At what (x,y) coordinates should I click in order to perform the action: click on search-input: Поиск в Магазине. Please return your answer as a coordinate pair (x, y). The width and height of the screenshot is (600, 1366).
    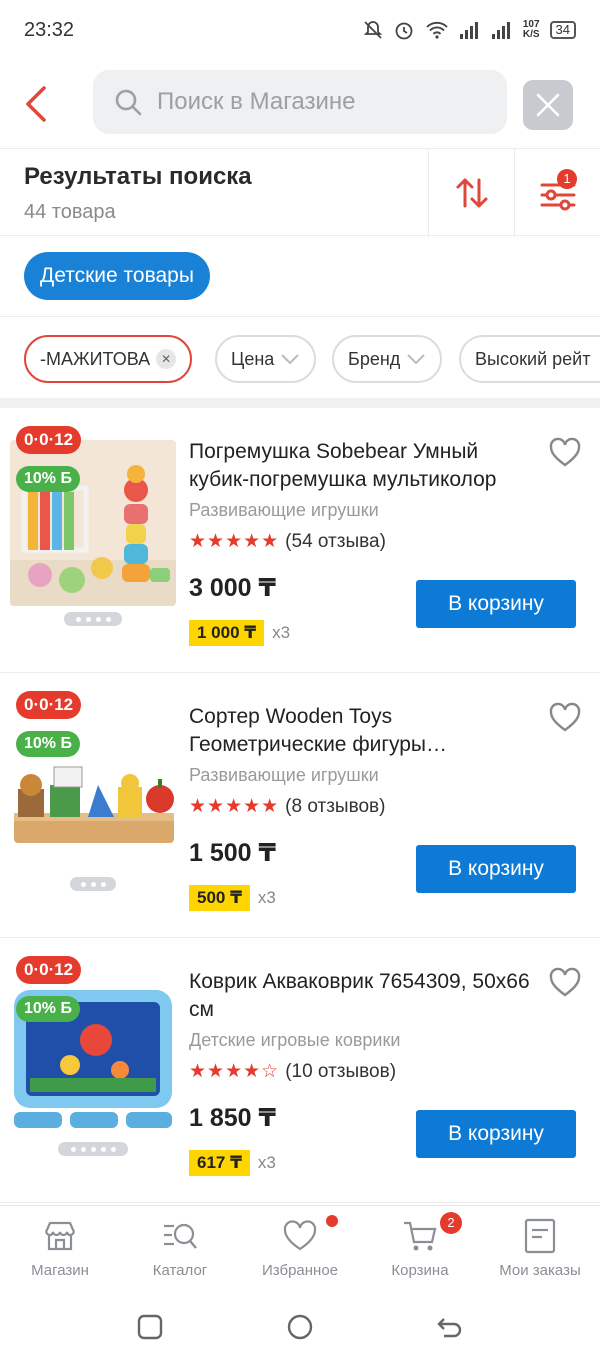
    Looking at the image, I should click on (300, 102).